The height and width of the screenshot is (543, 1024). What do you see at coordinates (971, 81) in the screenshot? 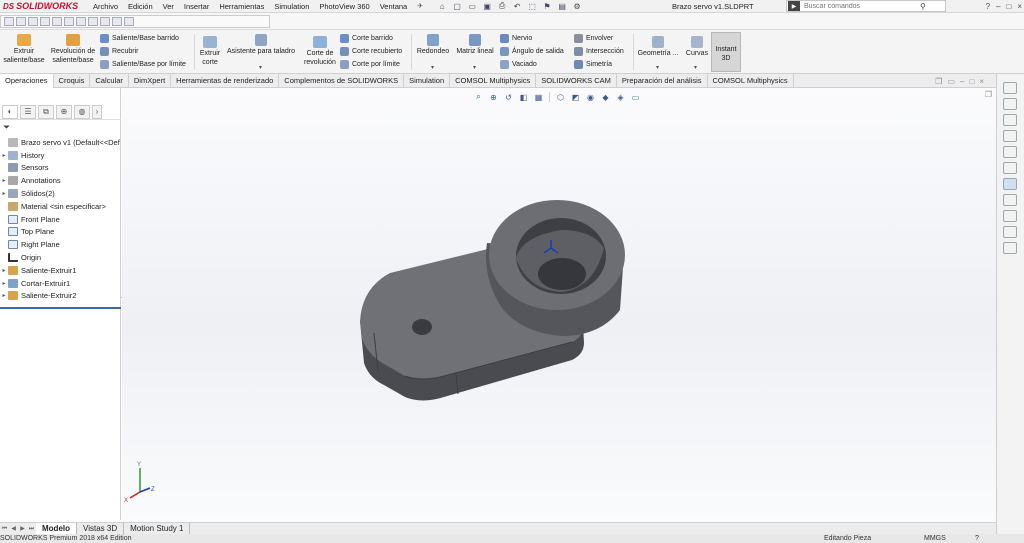
I see `maximize-view-icon: □` at bounding box center [971, 81].